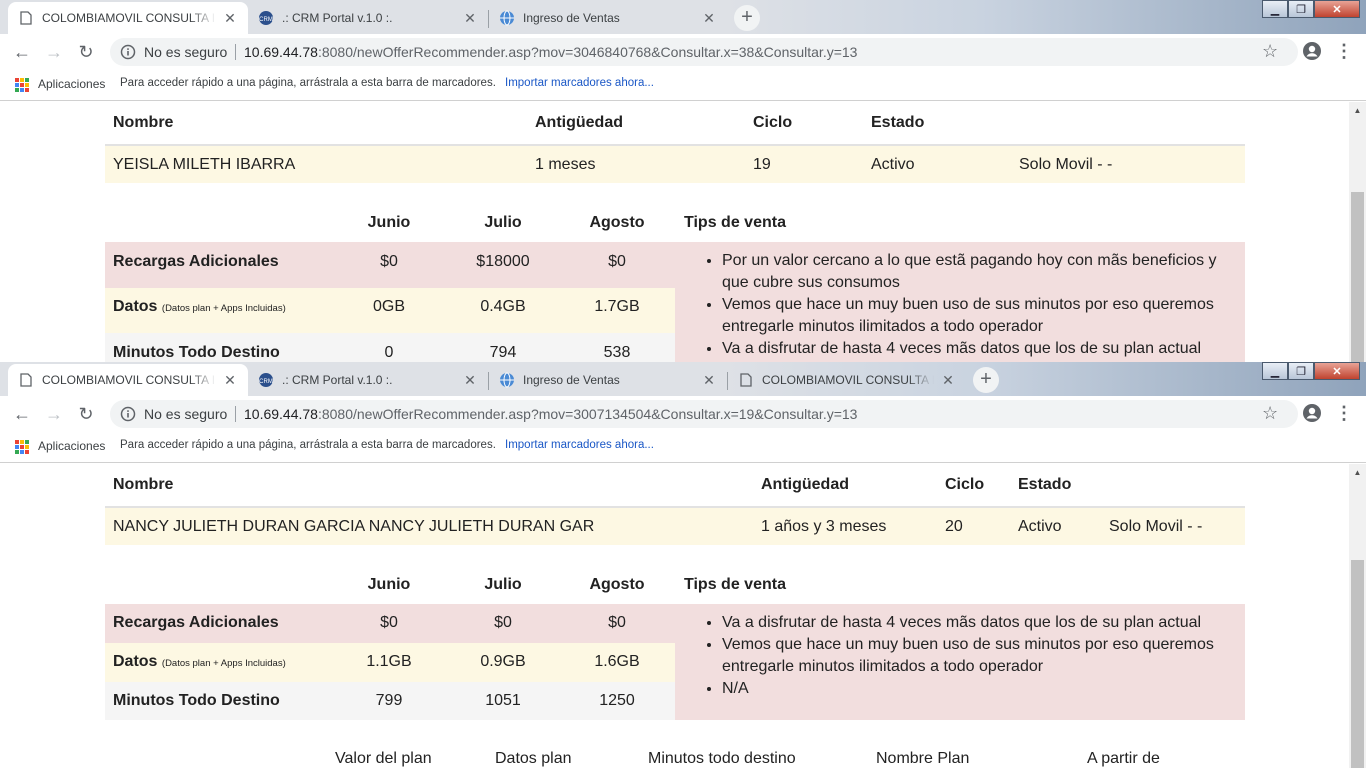  Describe the element at coordinates (266, 20) in the screenshot. I see `svg-text: CRM` at that location.